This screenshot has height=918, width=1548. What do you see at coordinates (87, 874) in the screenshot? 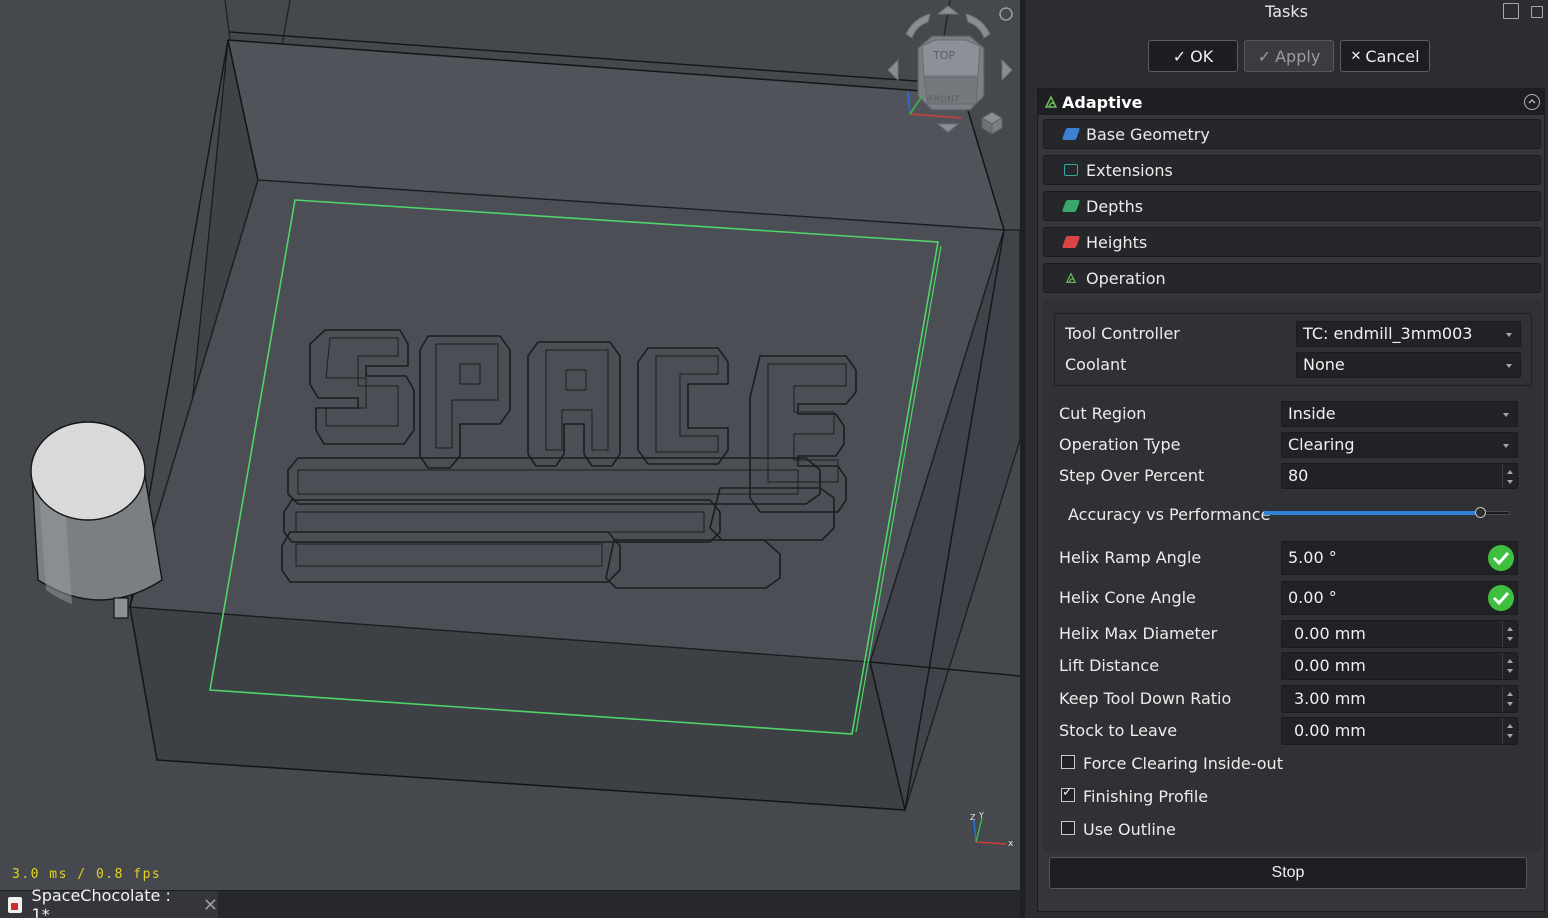
I see `fps-counter: 3.0 ms / 0.8 fps` at bounding box center [87, 874].